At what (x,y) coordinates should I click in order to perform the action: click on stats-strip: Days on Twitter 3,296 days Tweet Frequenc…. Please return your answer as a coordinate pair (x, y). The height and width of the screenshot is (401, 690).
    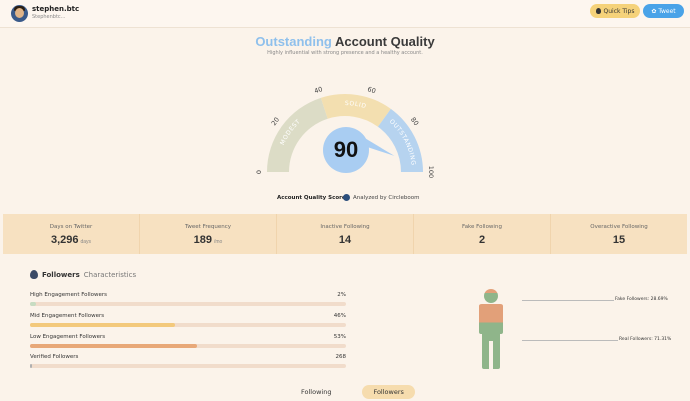
    Looking at the image, I should click on (345, 234).